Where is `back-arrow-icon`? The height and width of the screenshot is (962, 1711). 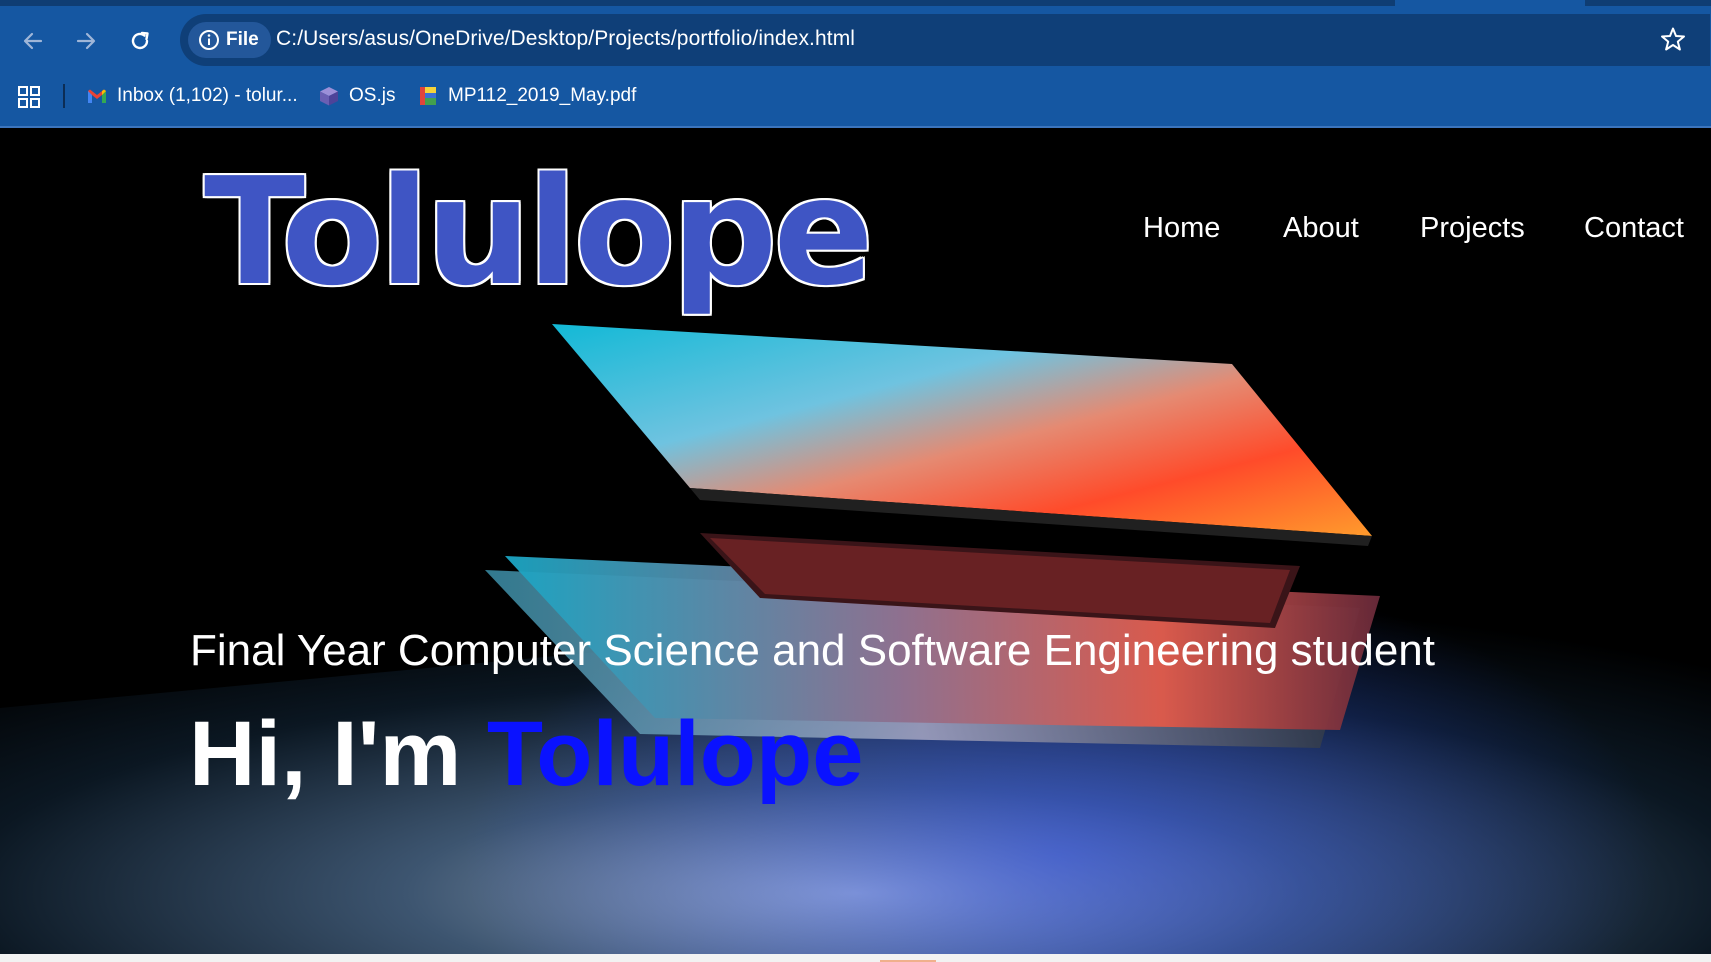 back-arrow-icon is located at coordinates (33, 41).